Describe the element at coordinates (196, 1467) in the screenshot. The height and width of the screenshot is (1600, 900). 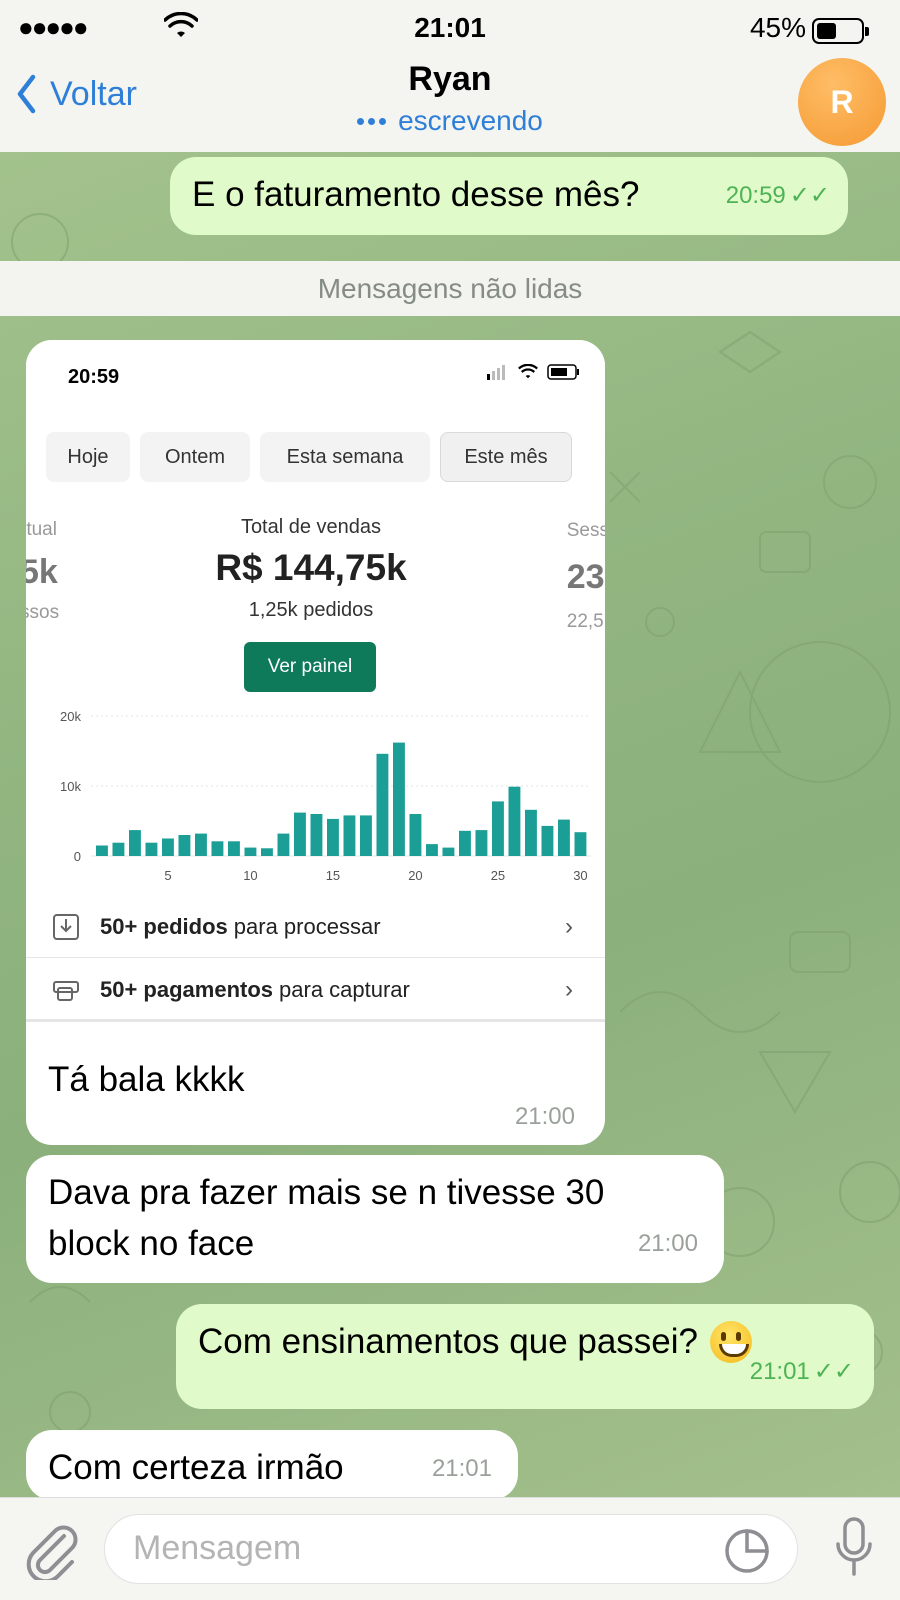
I see `message-text: Com certeza irmão` at that location.